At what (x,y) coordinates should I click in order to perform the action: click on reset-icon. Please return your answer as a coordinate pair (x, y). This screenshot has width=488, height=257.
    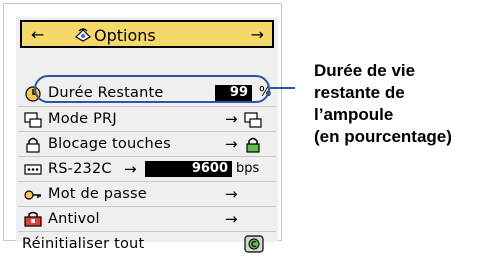
    Looking at the image, I should click on (254, 246).